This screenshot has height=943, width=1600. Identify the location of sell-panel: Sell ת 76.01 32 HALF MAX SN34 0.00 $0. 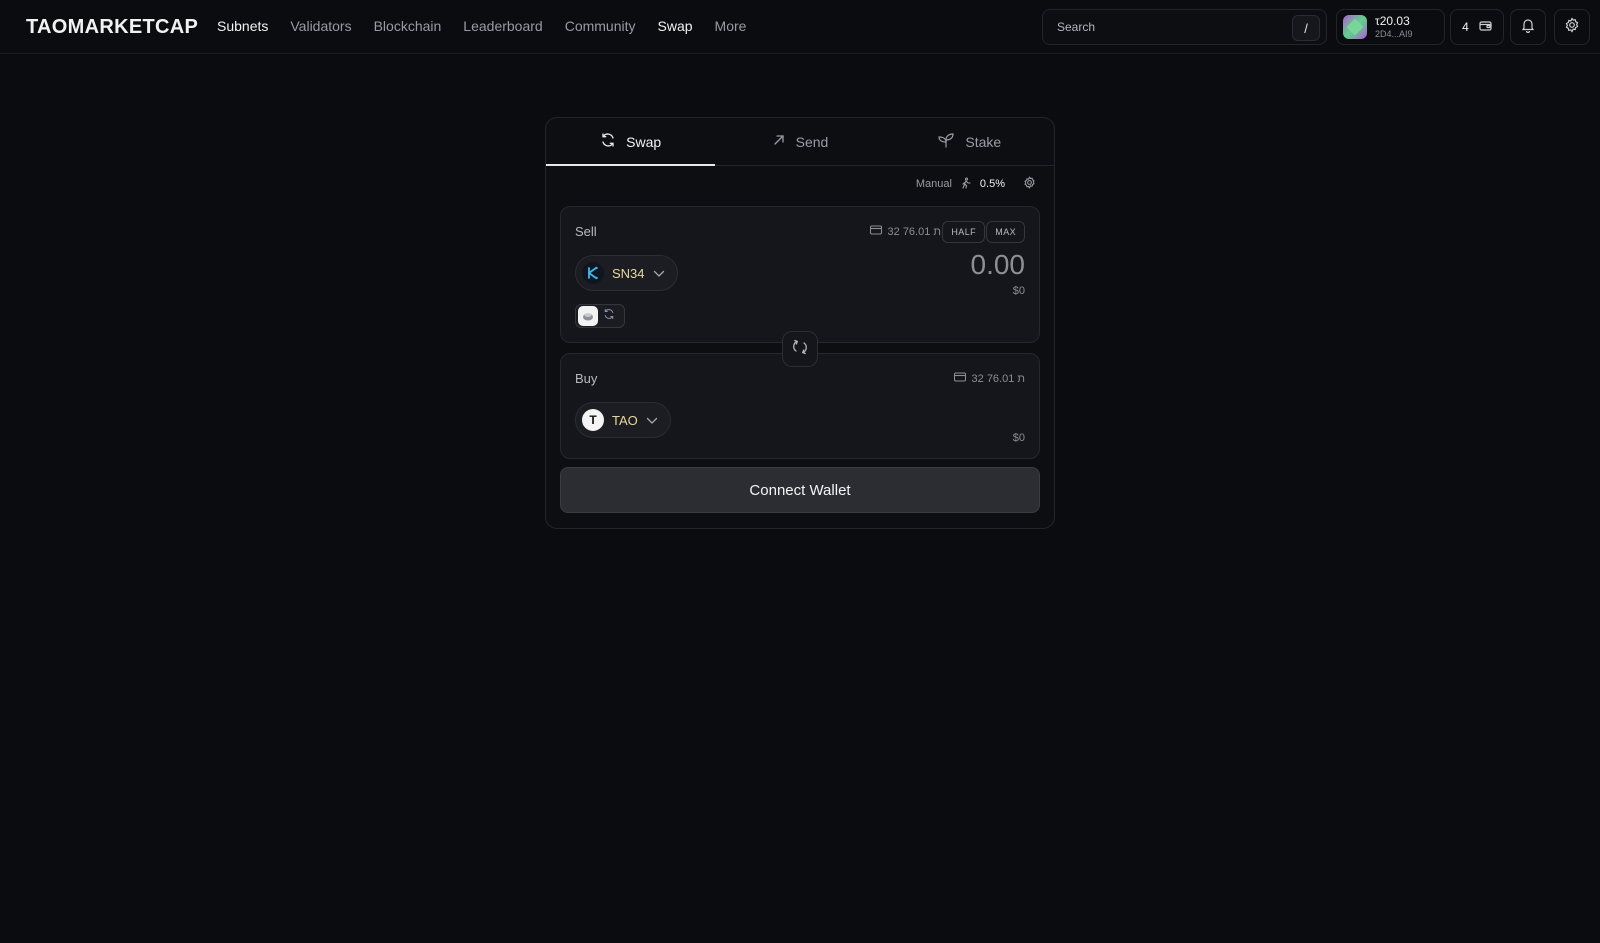
(800, 274).